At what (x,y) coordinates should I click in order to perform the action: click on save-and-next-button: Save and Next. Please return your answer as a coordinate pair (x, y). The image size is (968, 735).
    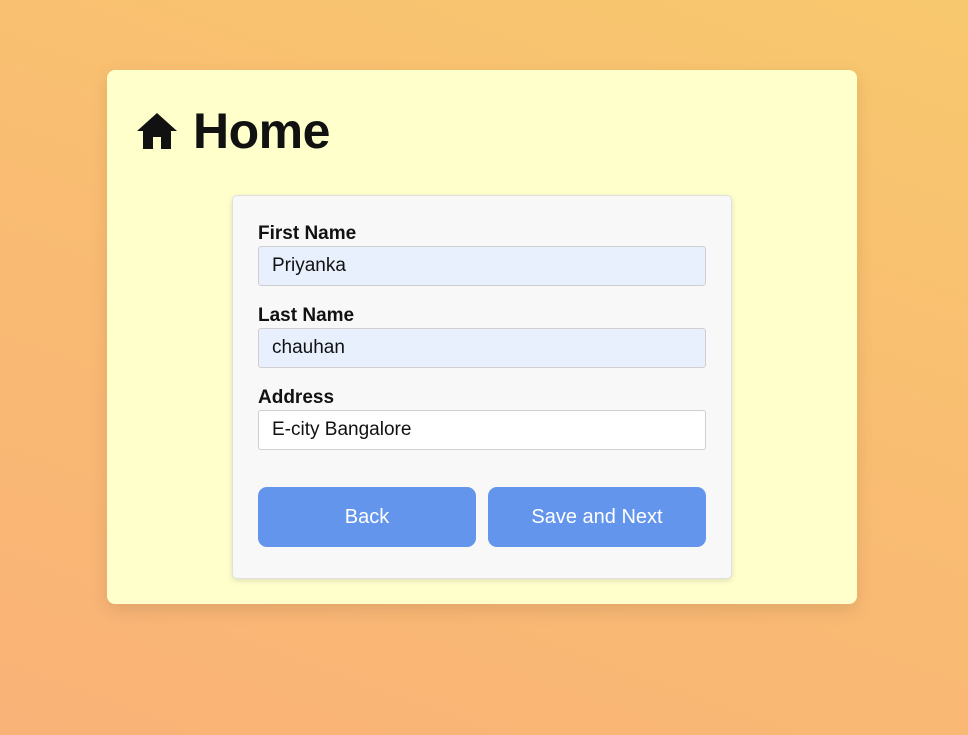
    Looking at the image, I should click on (597, 517).